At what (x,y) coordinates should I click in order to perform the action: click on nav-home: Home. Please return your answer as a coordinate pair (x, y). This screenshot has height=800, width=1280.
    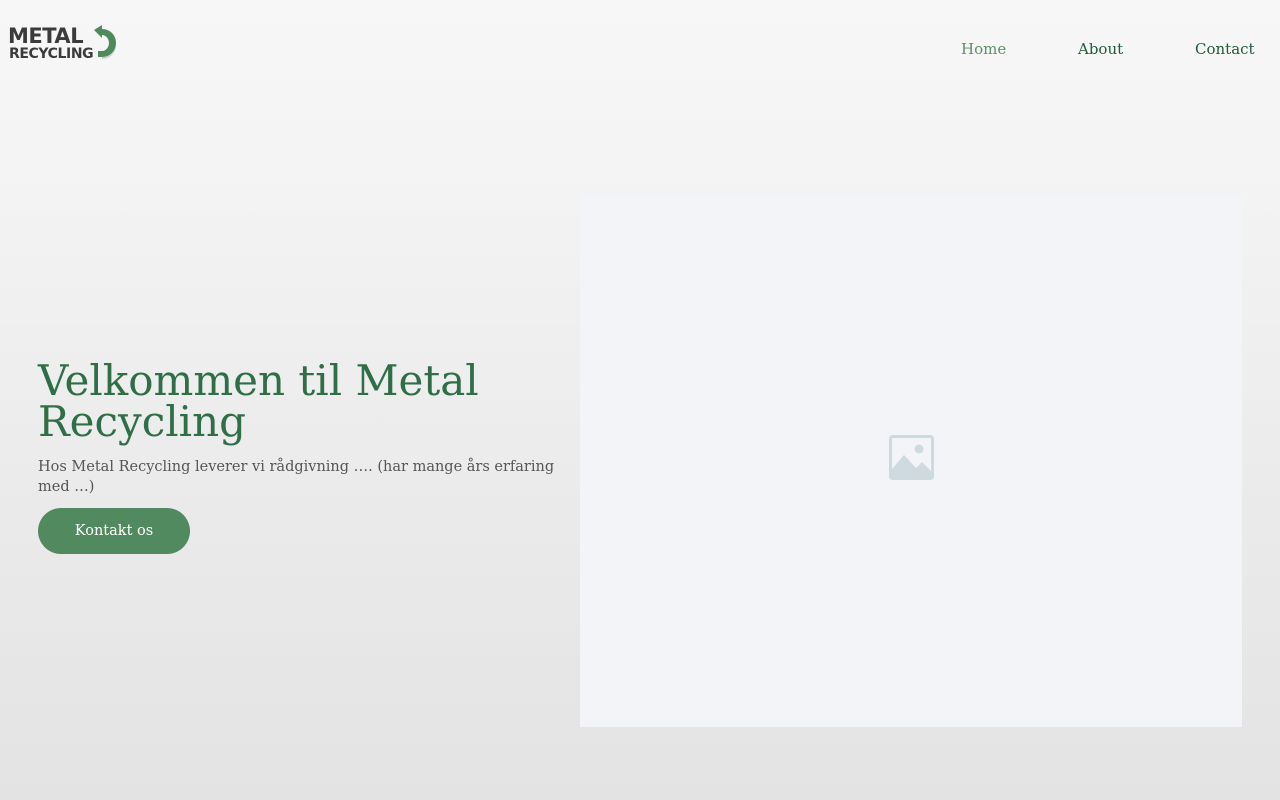
    Looking at the image, I should click on (983, 49).